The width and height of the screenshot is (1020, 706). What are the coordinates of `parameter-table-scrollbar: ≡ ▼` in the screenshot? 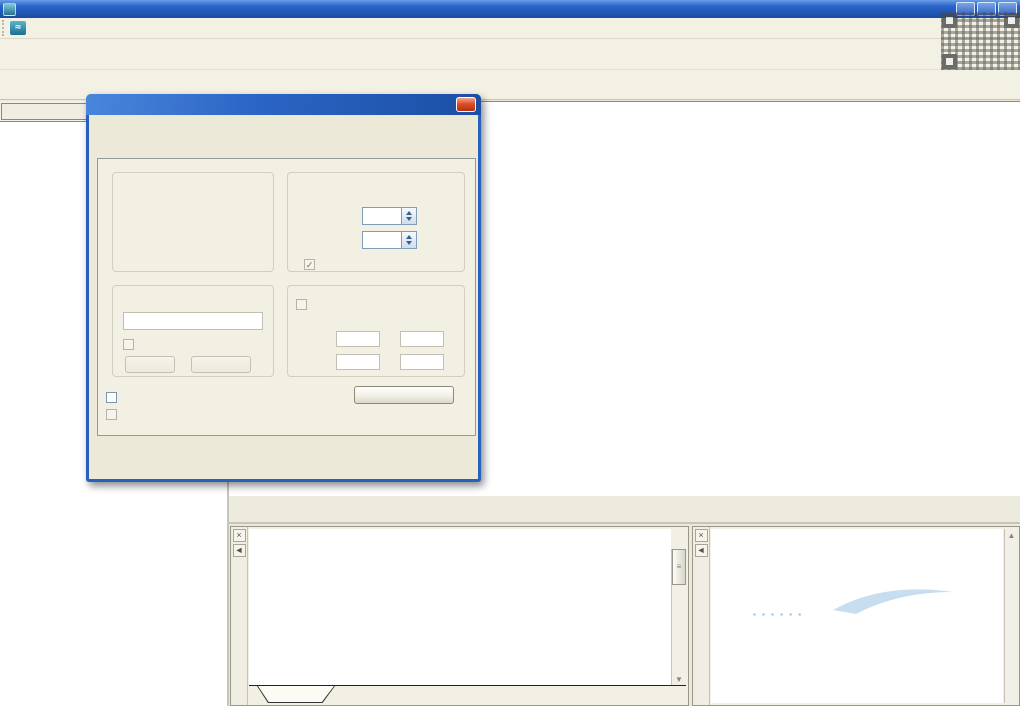 It's located at (678, 617).